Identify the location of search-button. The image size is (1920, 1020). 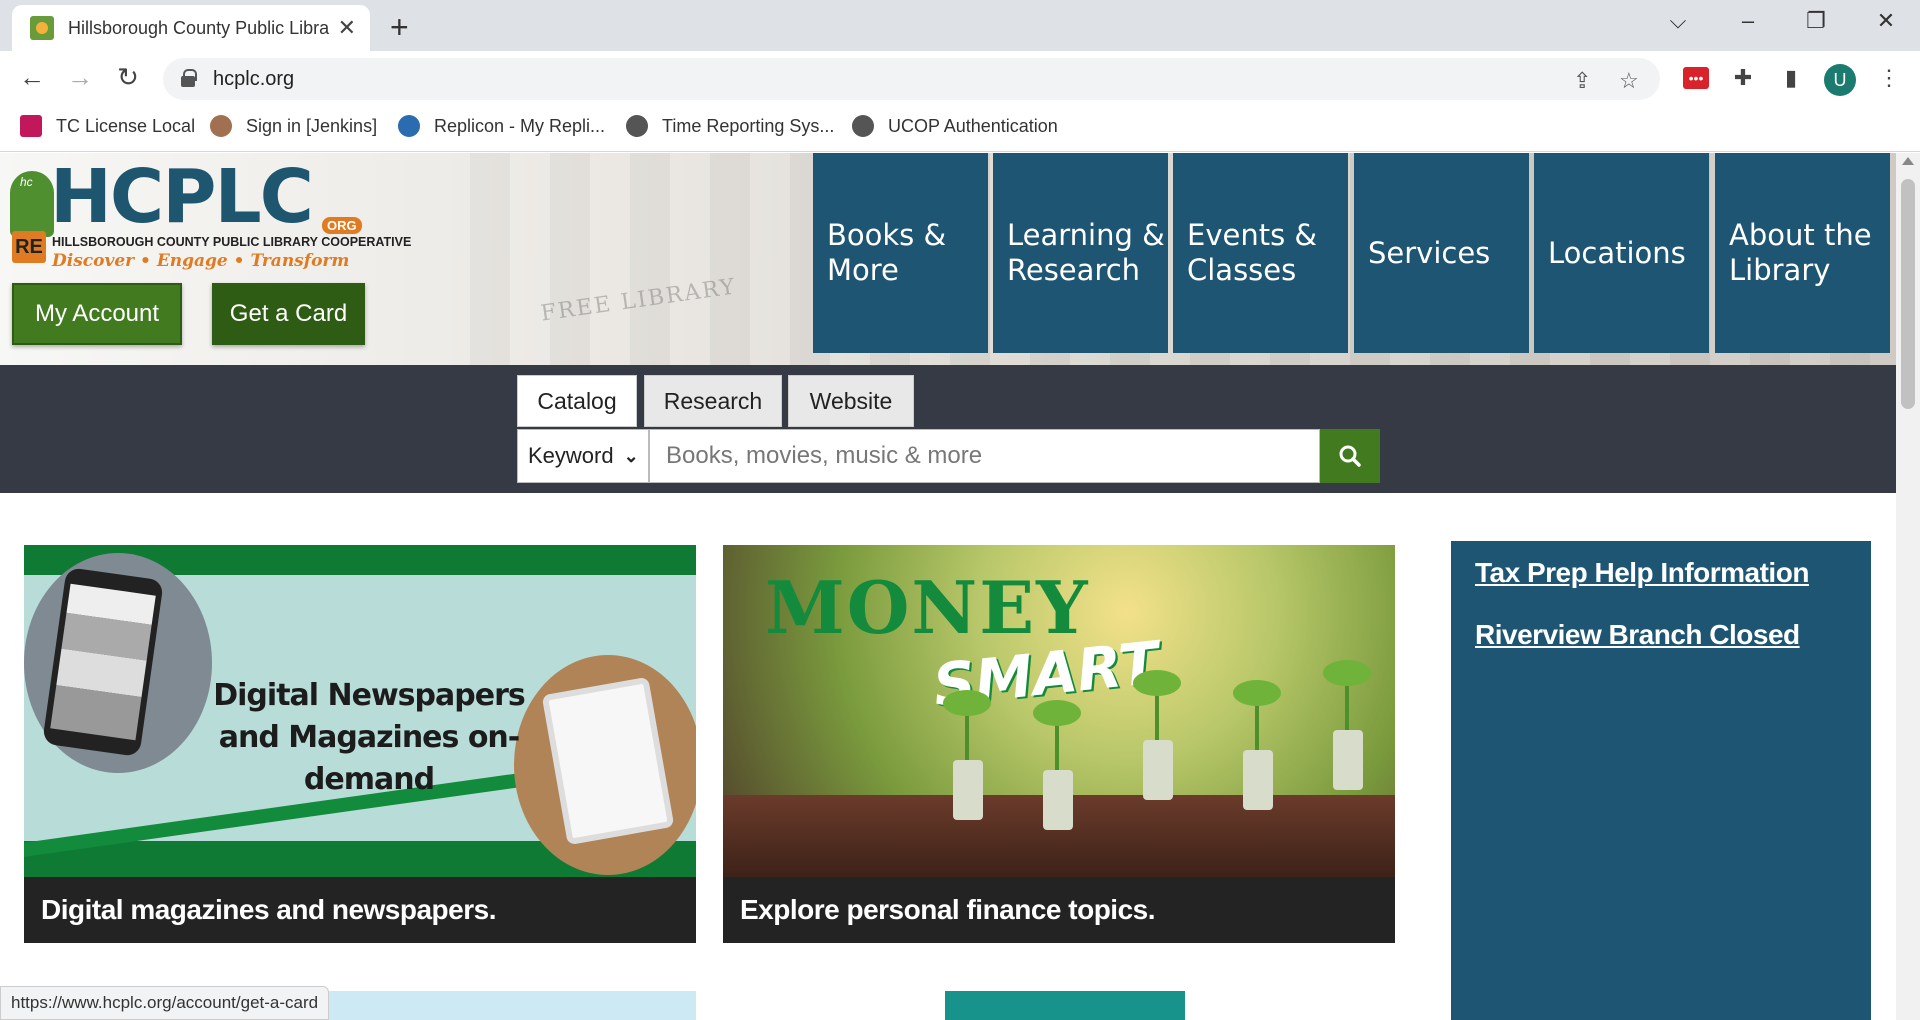
(1350, 456).